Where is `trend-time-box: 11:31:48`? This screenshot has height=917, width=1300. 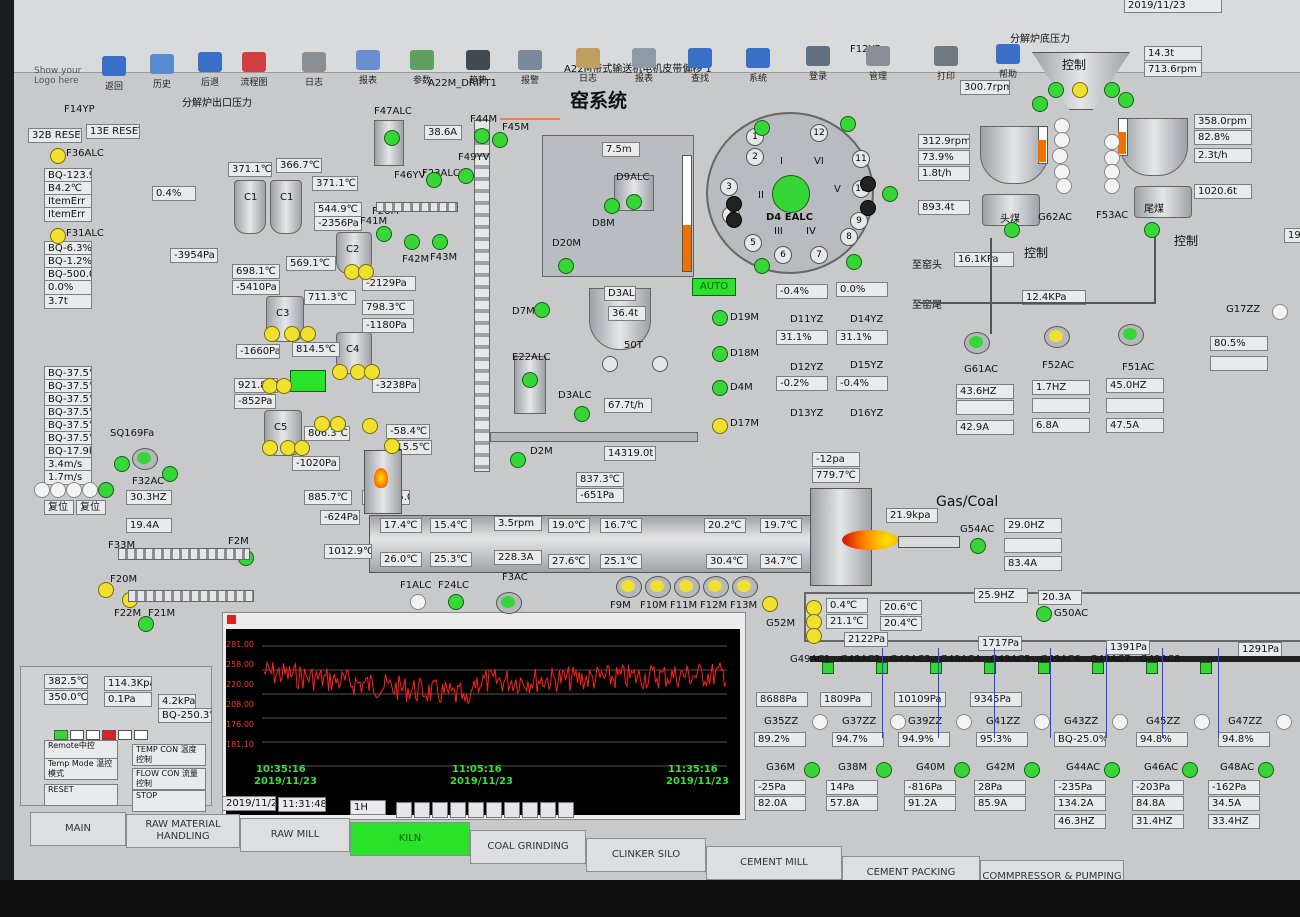
trend-time-box: 11:31:48 is located at coordinates (302, 804).